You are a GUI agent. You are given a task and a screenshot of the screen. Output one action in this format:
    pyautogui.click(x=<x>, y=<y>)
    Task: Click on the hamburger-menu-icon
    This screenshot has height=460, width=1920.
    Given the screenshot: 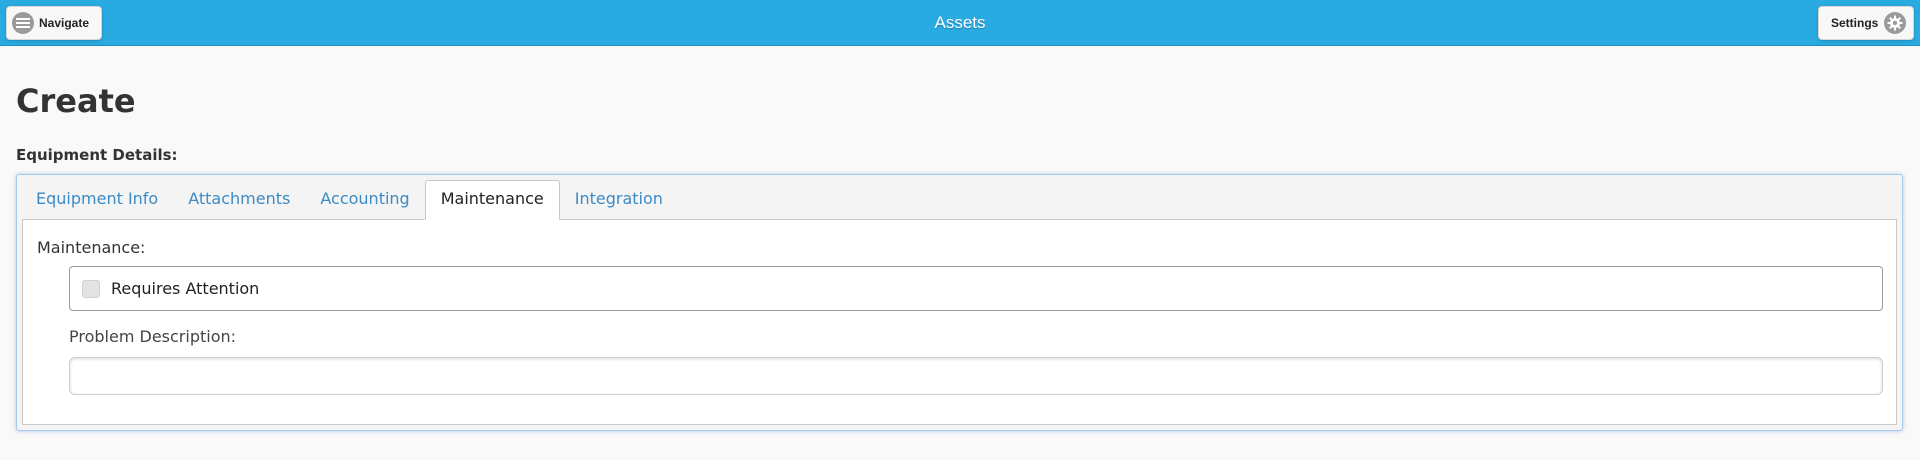 What is the action you would take?
    pyautogui.click(x=23, y=23)
    